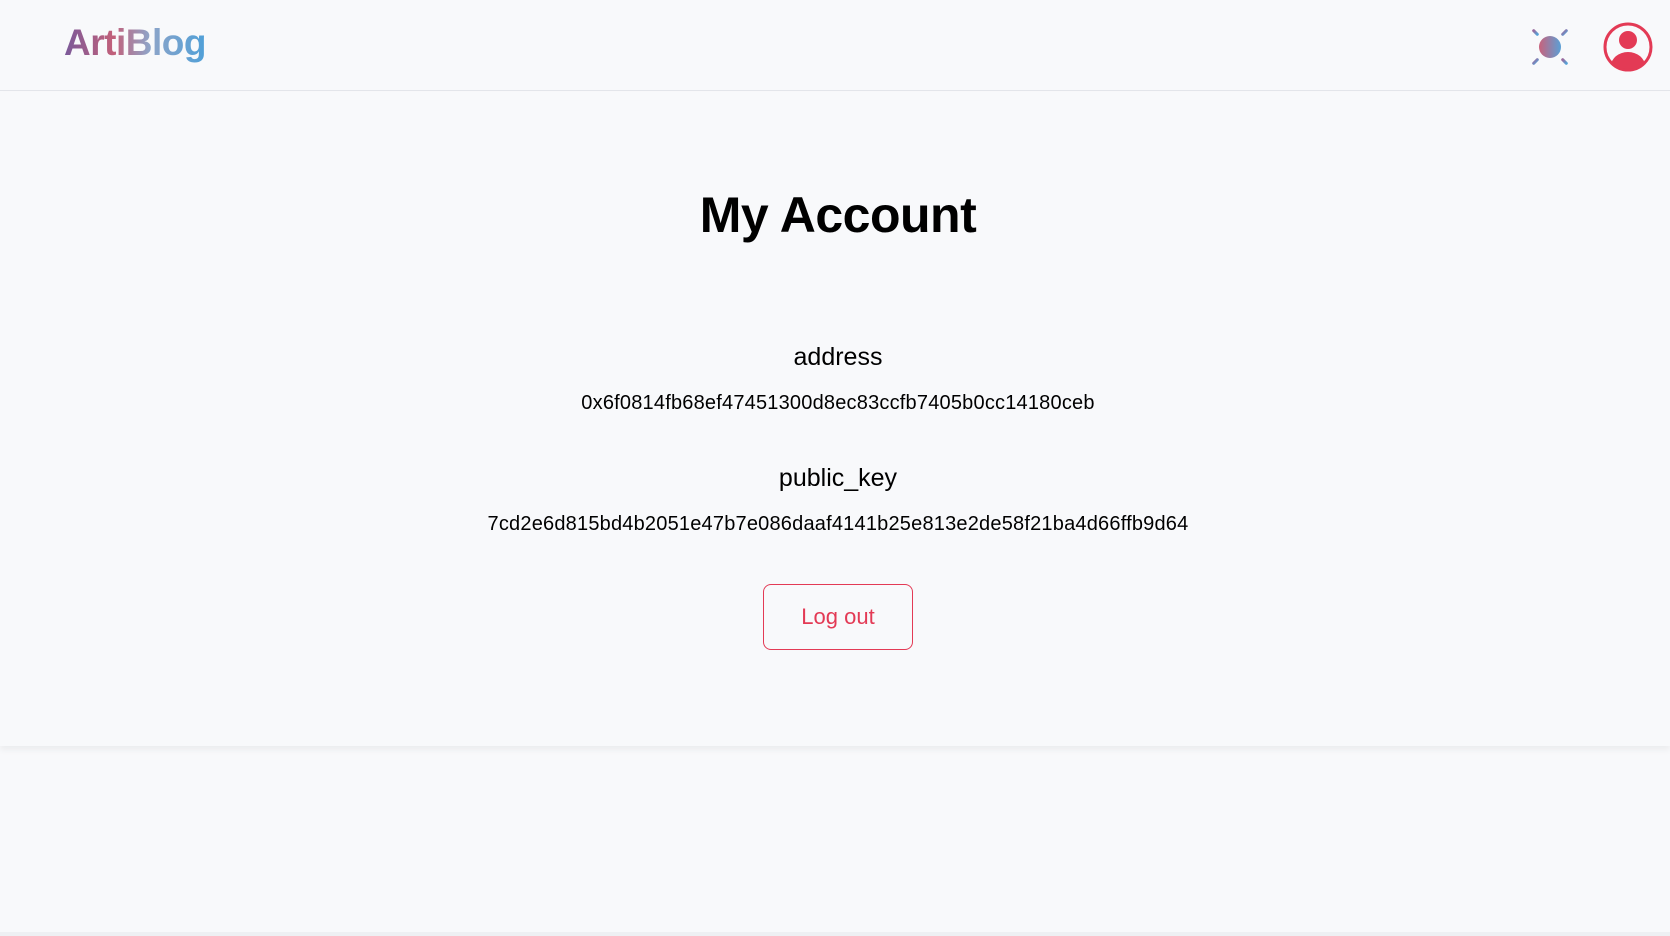  I want to click on top-navbar: ArtiBlog, so click(835, 45).